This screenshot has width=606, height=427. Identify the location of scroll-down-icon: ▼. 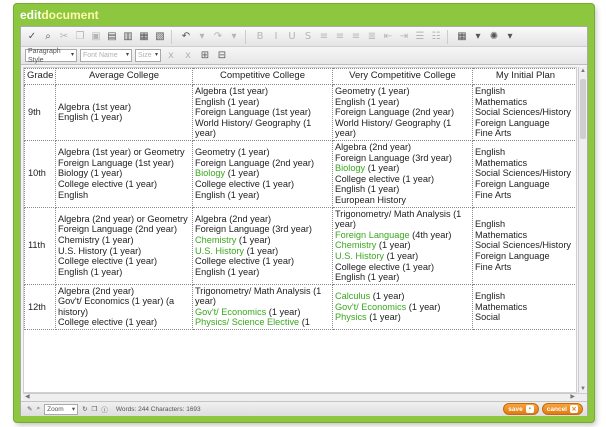
(583, 389).